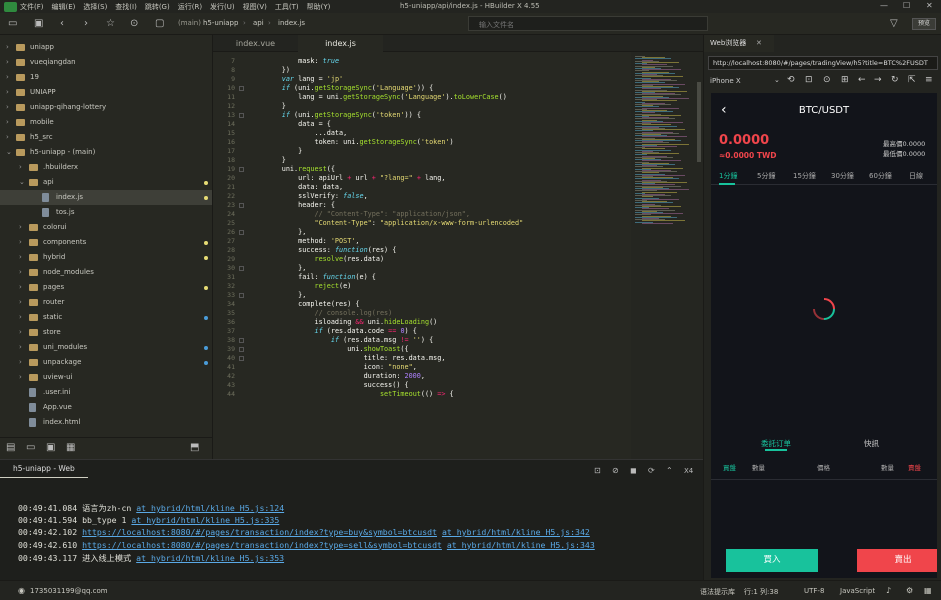 The height and width of the screenshot is (600, 941). I want to click on code-line: ...data,, so click(454, 133).